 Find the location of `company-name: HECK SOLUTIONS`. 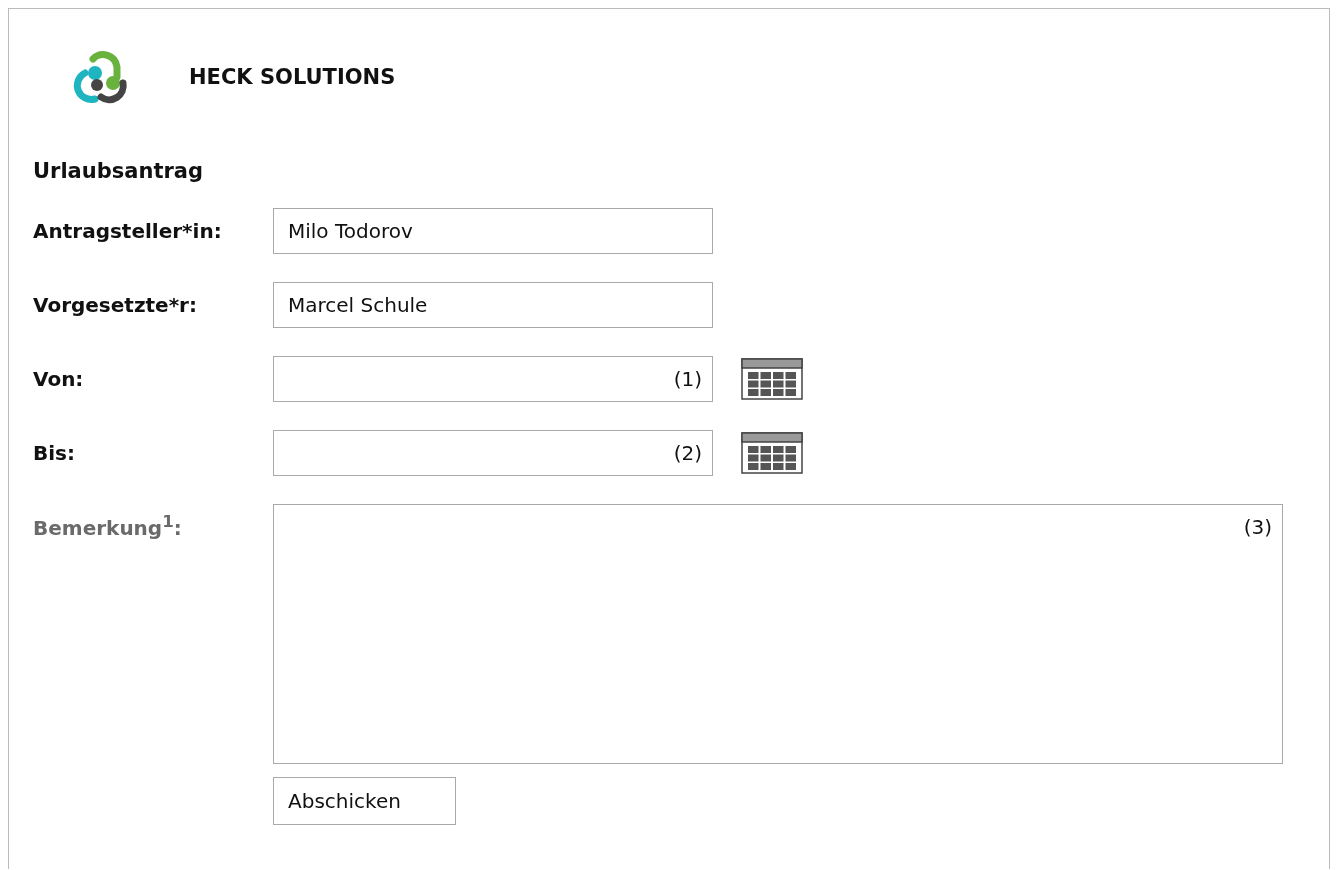

company-name: HECK SOLUTIONS is located at coordinates (292, 77).